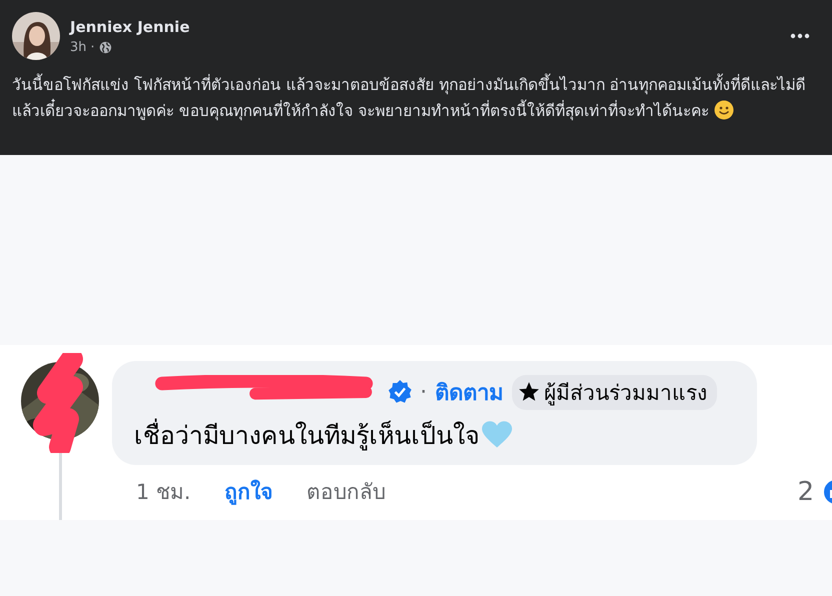  I want to click on author-name: Jenniex Jennie, so click(425, 27).